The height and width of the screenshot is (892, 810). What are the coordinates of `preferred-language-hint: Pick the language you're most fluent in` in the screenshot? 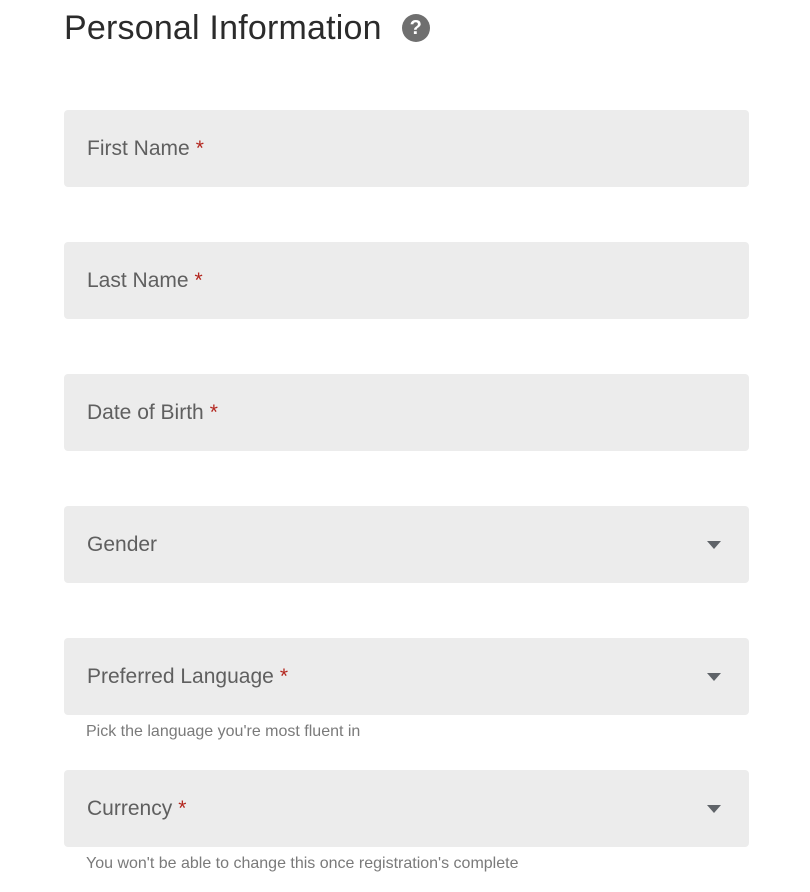 It's located at (223, 731).